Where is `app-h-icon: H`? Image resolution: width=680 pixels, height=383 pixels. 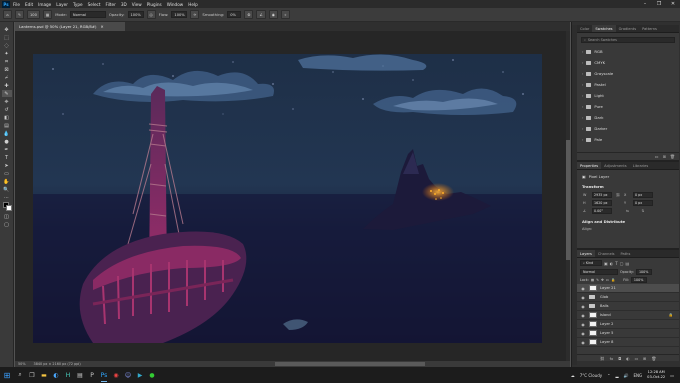 app-h-icon: H is located at coordinates (68, 375).